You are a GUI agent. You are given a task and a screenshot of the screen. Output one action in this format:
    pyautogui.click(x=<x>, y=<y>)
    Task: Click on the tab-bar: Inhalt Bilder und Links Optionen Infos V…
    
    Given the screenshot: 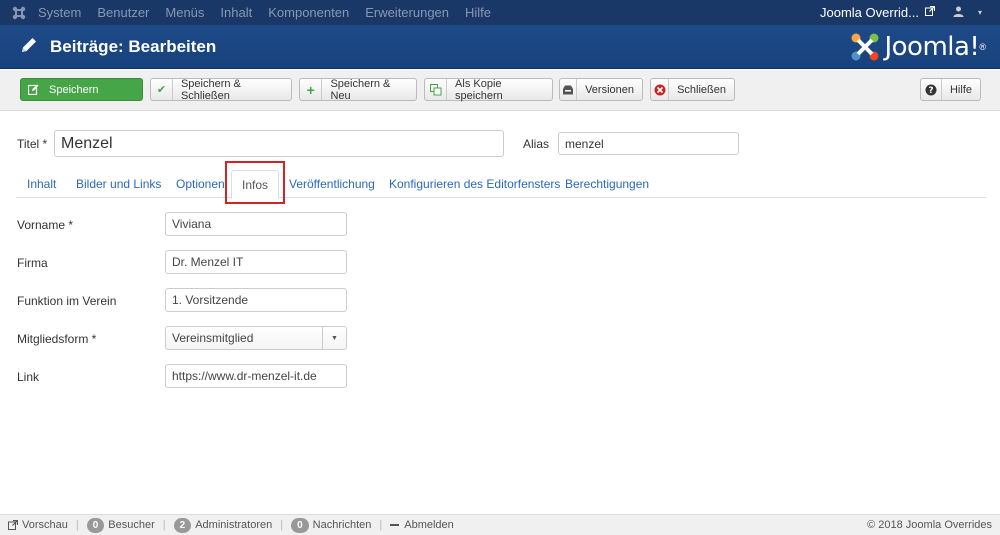 What is the action you would take?
    pyautogui.click(x=501, y=184)
    